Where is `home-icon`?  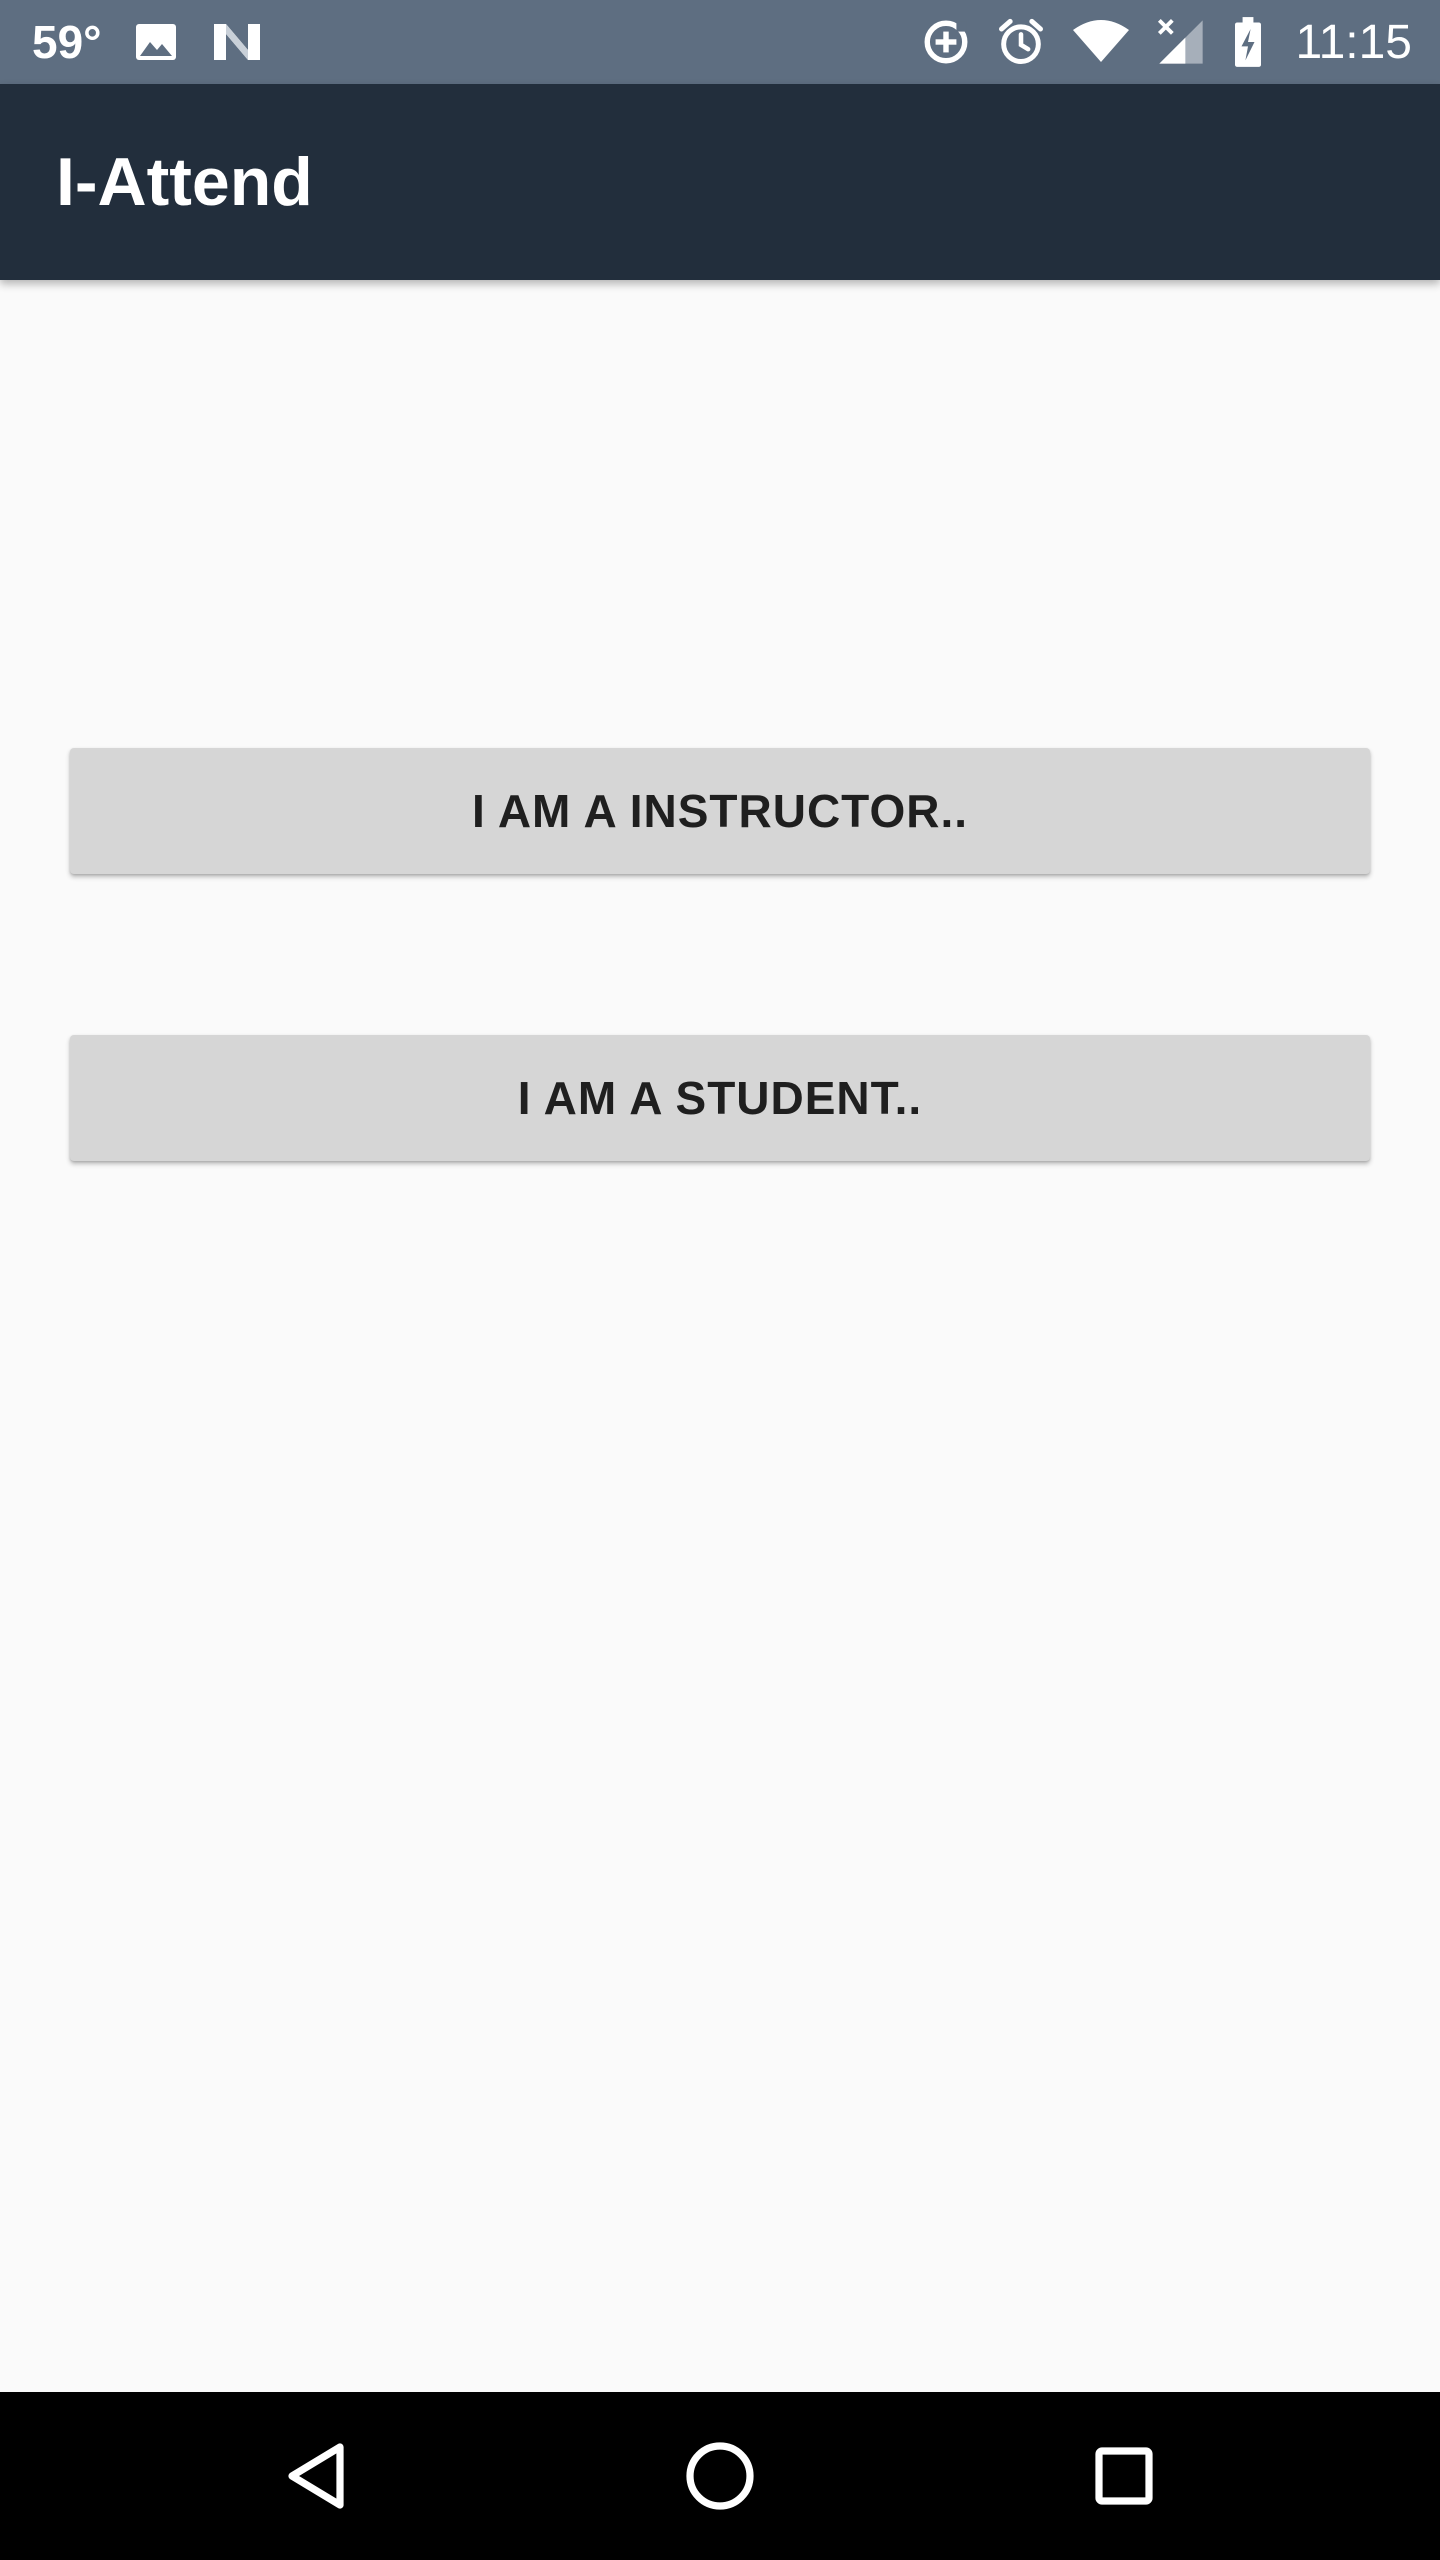 home-icon is located at coordinates (720, 2476).